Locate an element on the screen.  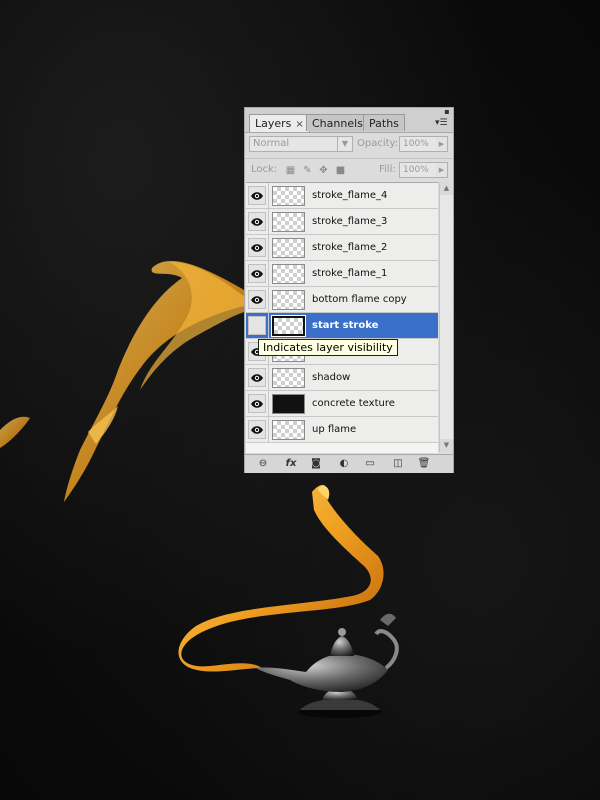
tab-layers: Layers × is located at coordinates (279, 123).